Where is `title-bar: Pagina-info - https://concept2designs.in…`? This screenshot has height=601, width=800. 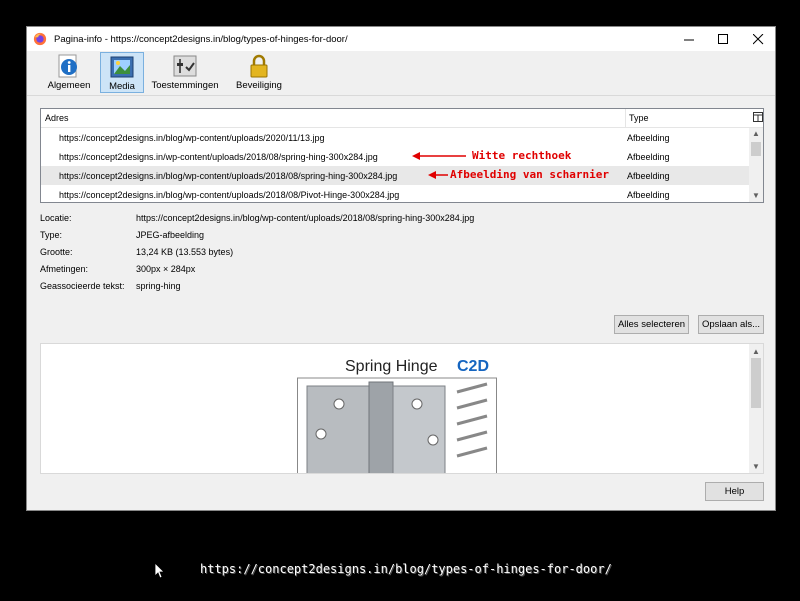
title-bar: Pagina-info - https://concept2designs.in… is located at coordinates (401, 39).